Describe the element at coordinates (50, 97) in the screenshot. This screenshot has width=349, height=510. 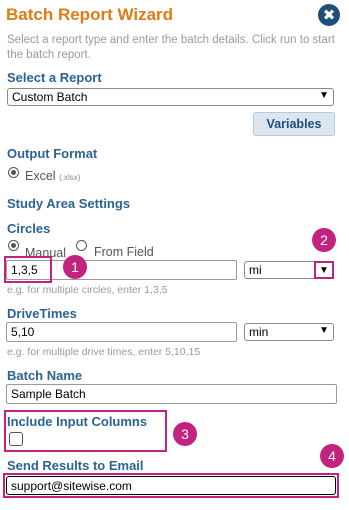
I see `report-type-value: Custom Batch` at that location.